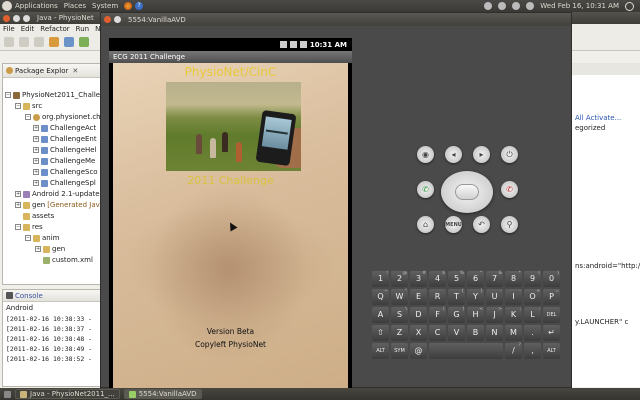 The image size is (640, 400). I want to click on key-e: E ´, so click(418, 297).